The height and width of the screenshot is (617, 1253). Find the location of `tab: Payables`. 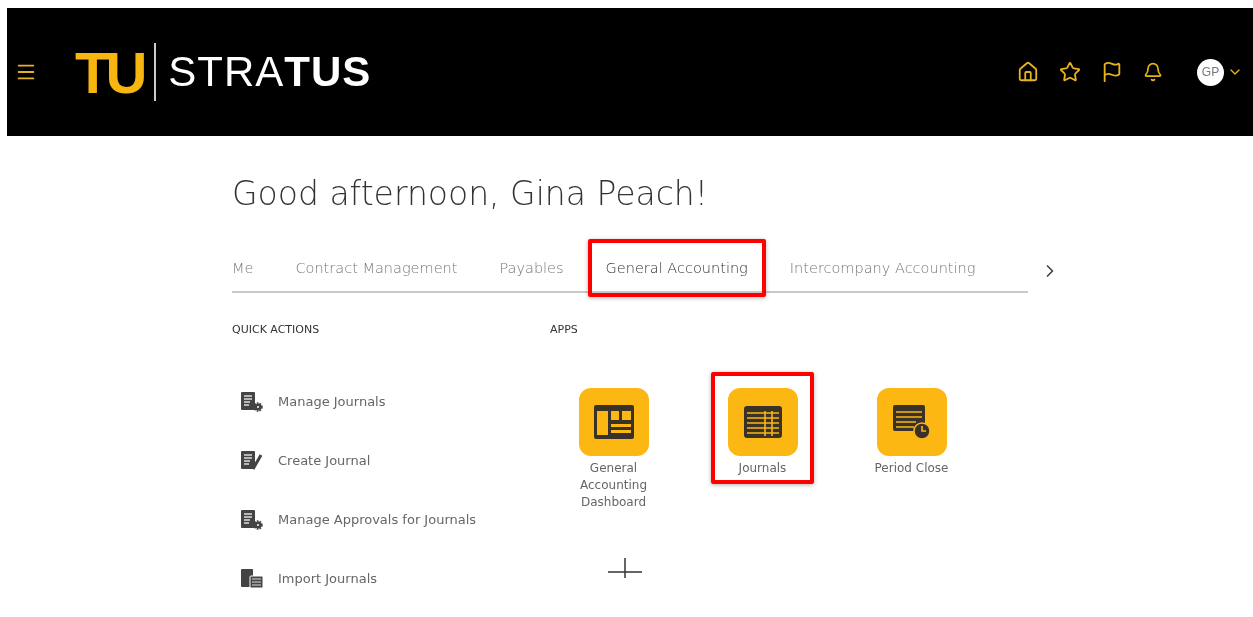

tab: Payables is located at coordinates (531, 268).